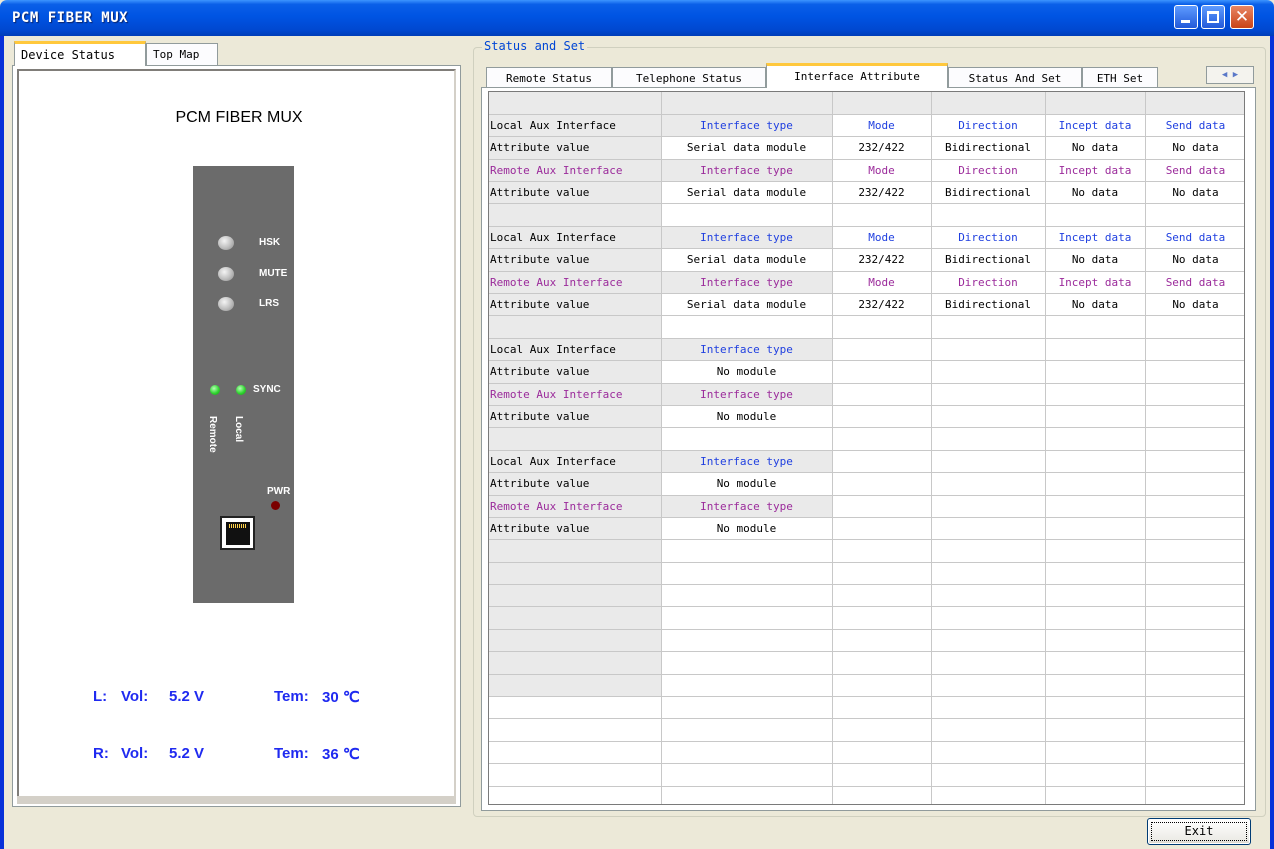 Image resolution: width=1274 pixels, height=849 pixels. What do you see at coordinates (1199, 831) in the screenshot?
I see `exit-button: Exit` at bounding box center [1199, 831].